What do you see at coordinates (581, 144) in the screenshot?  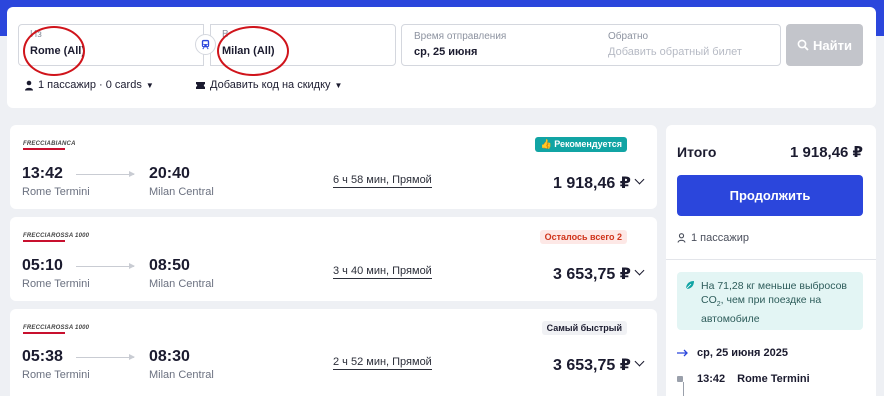 I see `recommended-badge: 👍 Рекомендуется` at bounding box center [581, 144].